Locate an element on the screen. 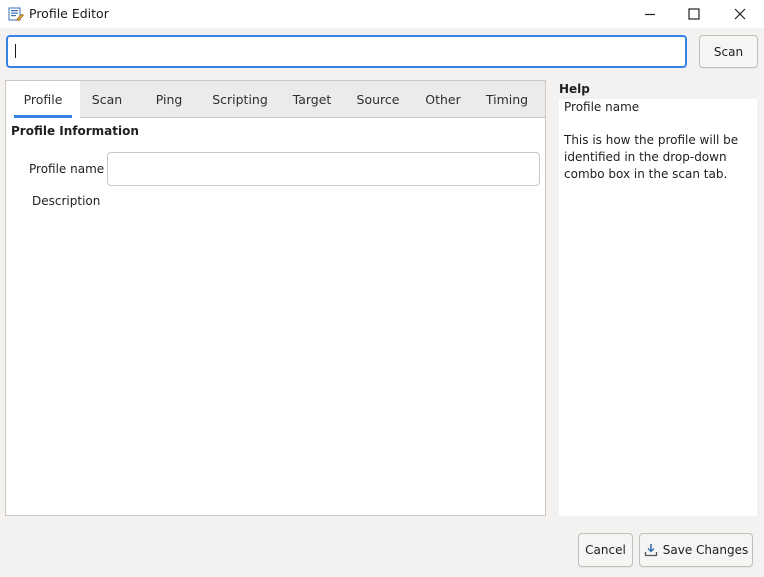 The width and height of the screenshot is (764, 577). profile-name-input is located at coordinates (323, 169).